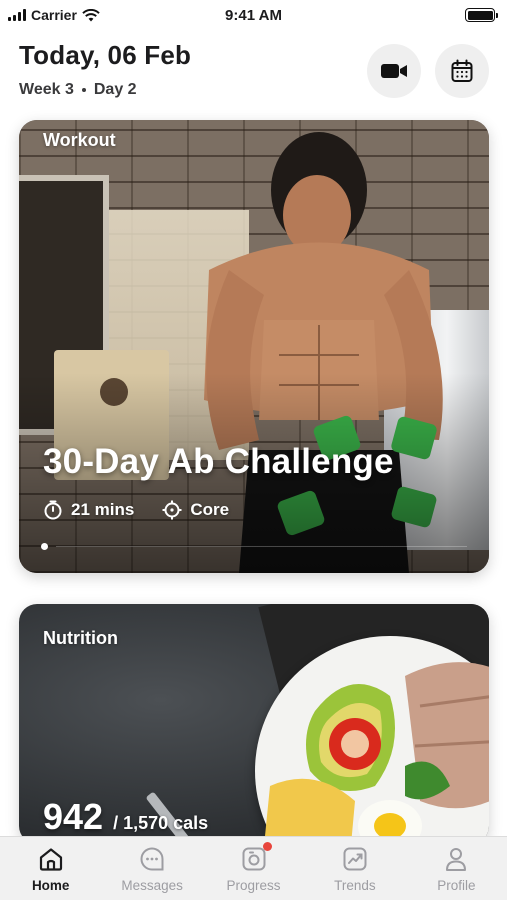 The width and height of the screenshot is (507, 900). What do you see at coordinates (80, 638) in the screenshot?
I see `nutrition-label: Nutrition` at bounding box center [80, 638].